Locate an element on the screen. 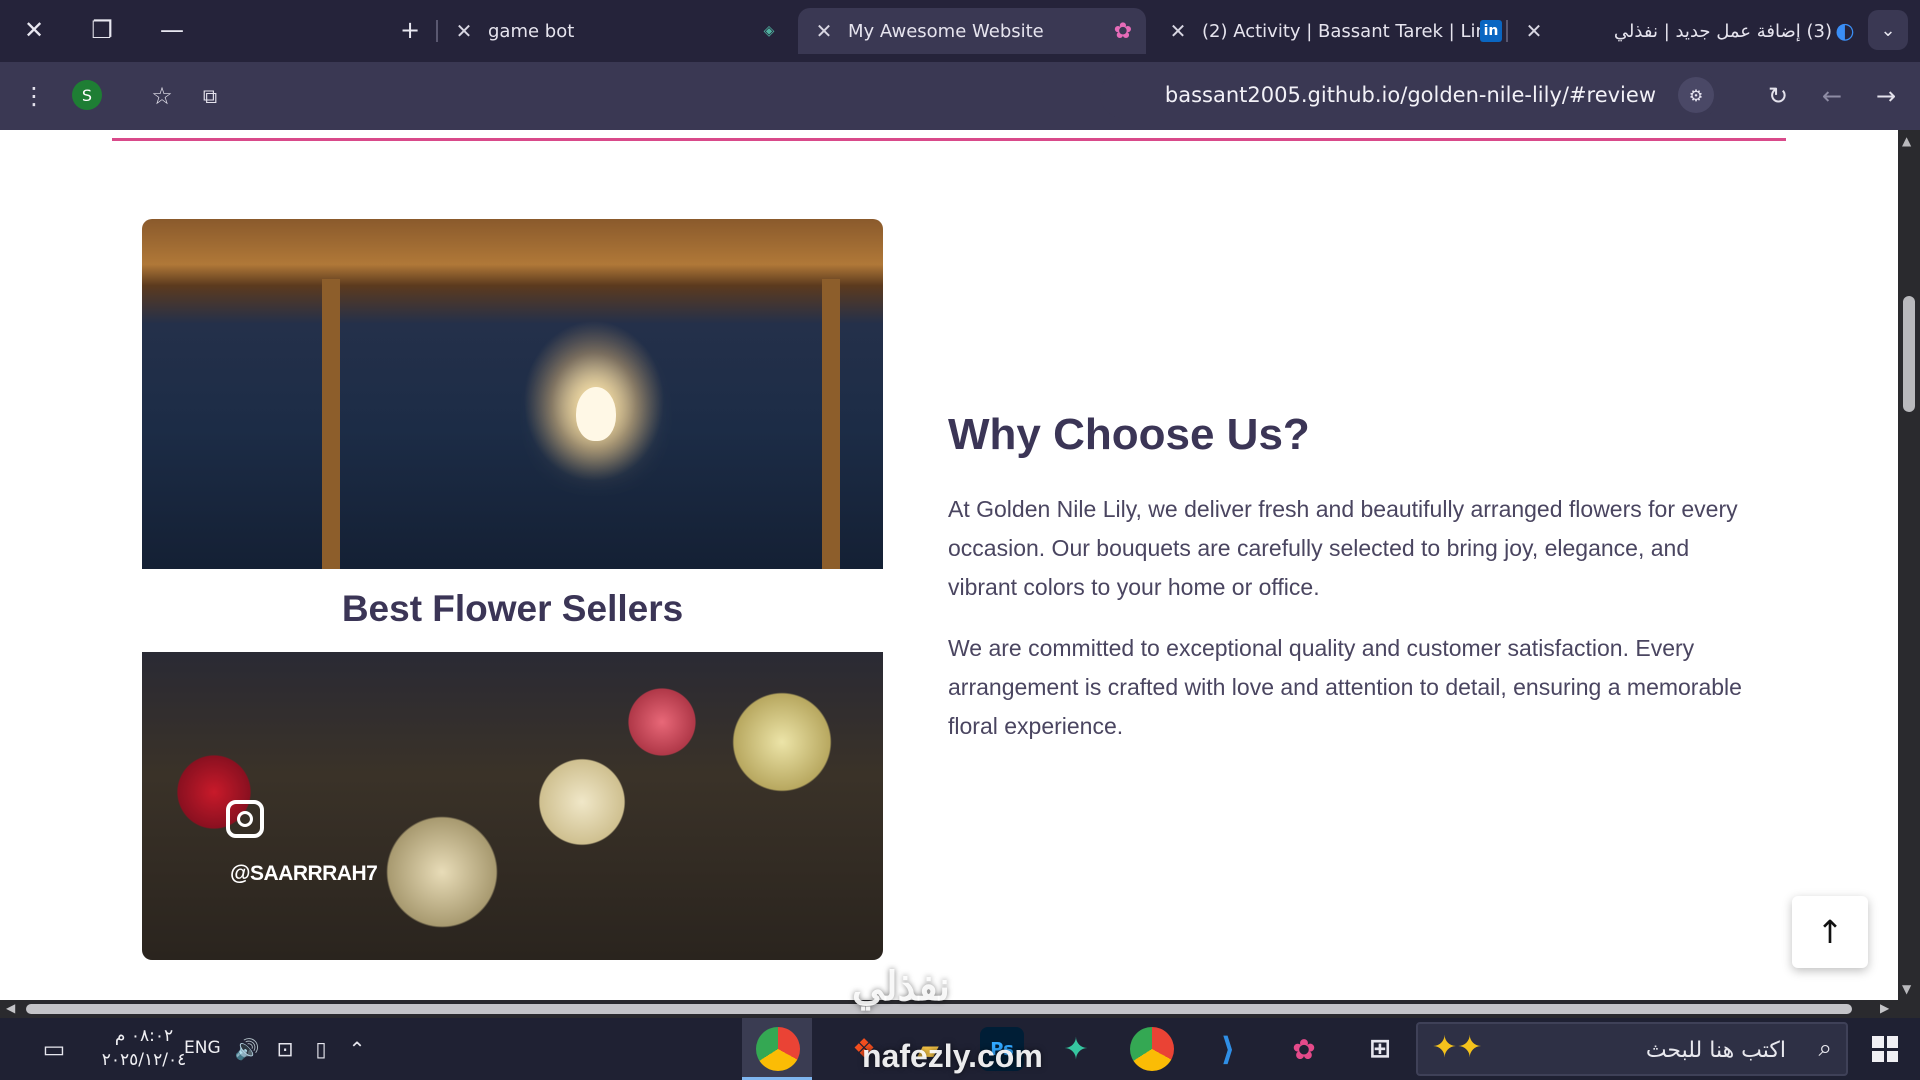  vertical-scrollbar: ▲ ▼ is located at coordinates (1909, 565).